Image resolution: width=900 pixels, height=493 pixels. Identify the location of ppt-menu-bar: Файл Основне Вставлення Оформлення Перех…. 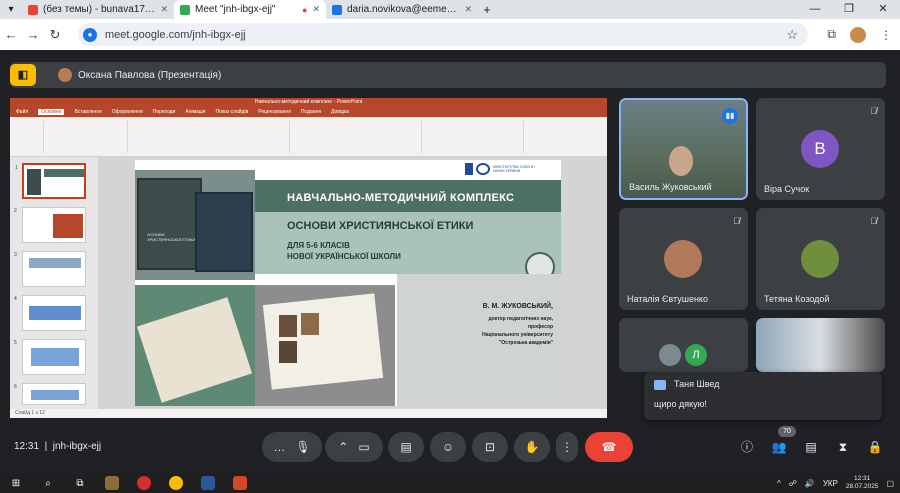
(308, 112).